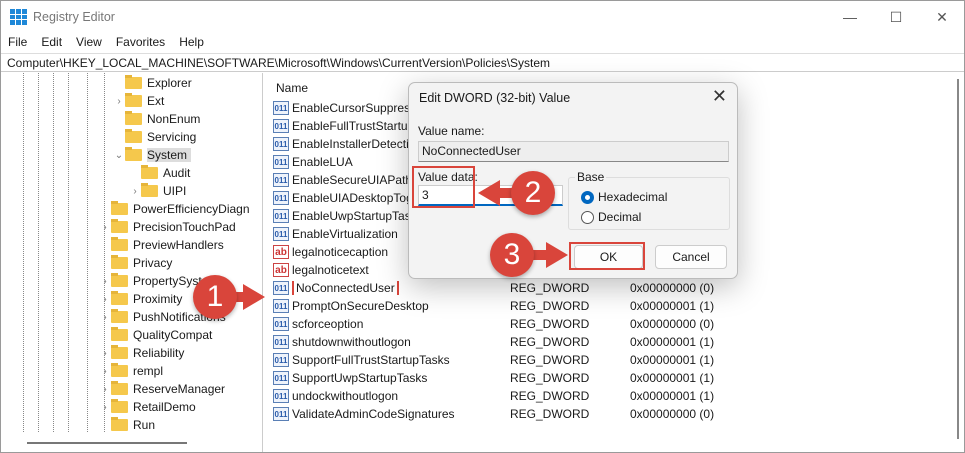 This screenshot has width=965, height=453. What do you see at coordinates (174, 119) in the screenshot?
I see `tree-item-label: NonEnum` at bounding box center [174, 119].